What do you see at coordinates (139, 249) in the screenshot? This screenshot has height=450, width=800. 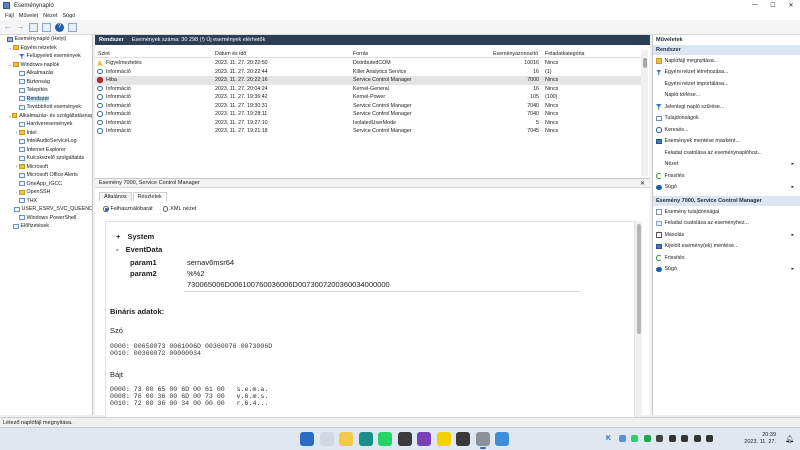 I see `eventdata-toggle: - EventData` at bounding box center [139, 249].